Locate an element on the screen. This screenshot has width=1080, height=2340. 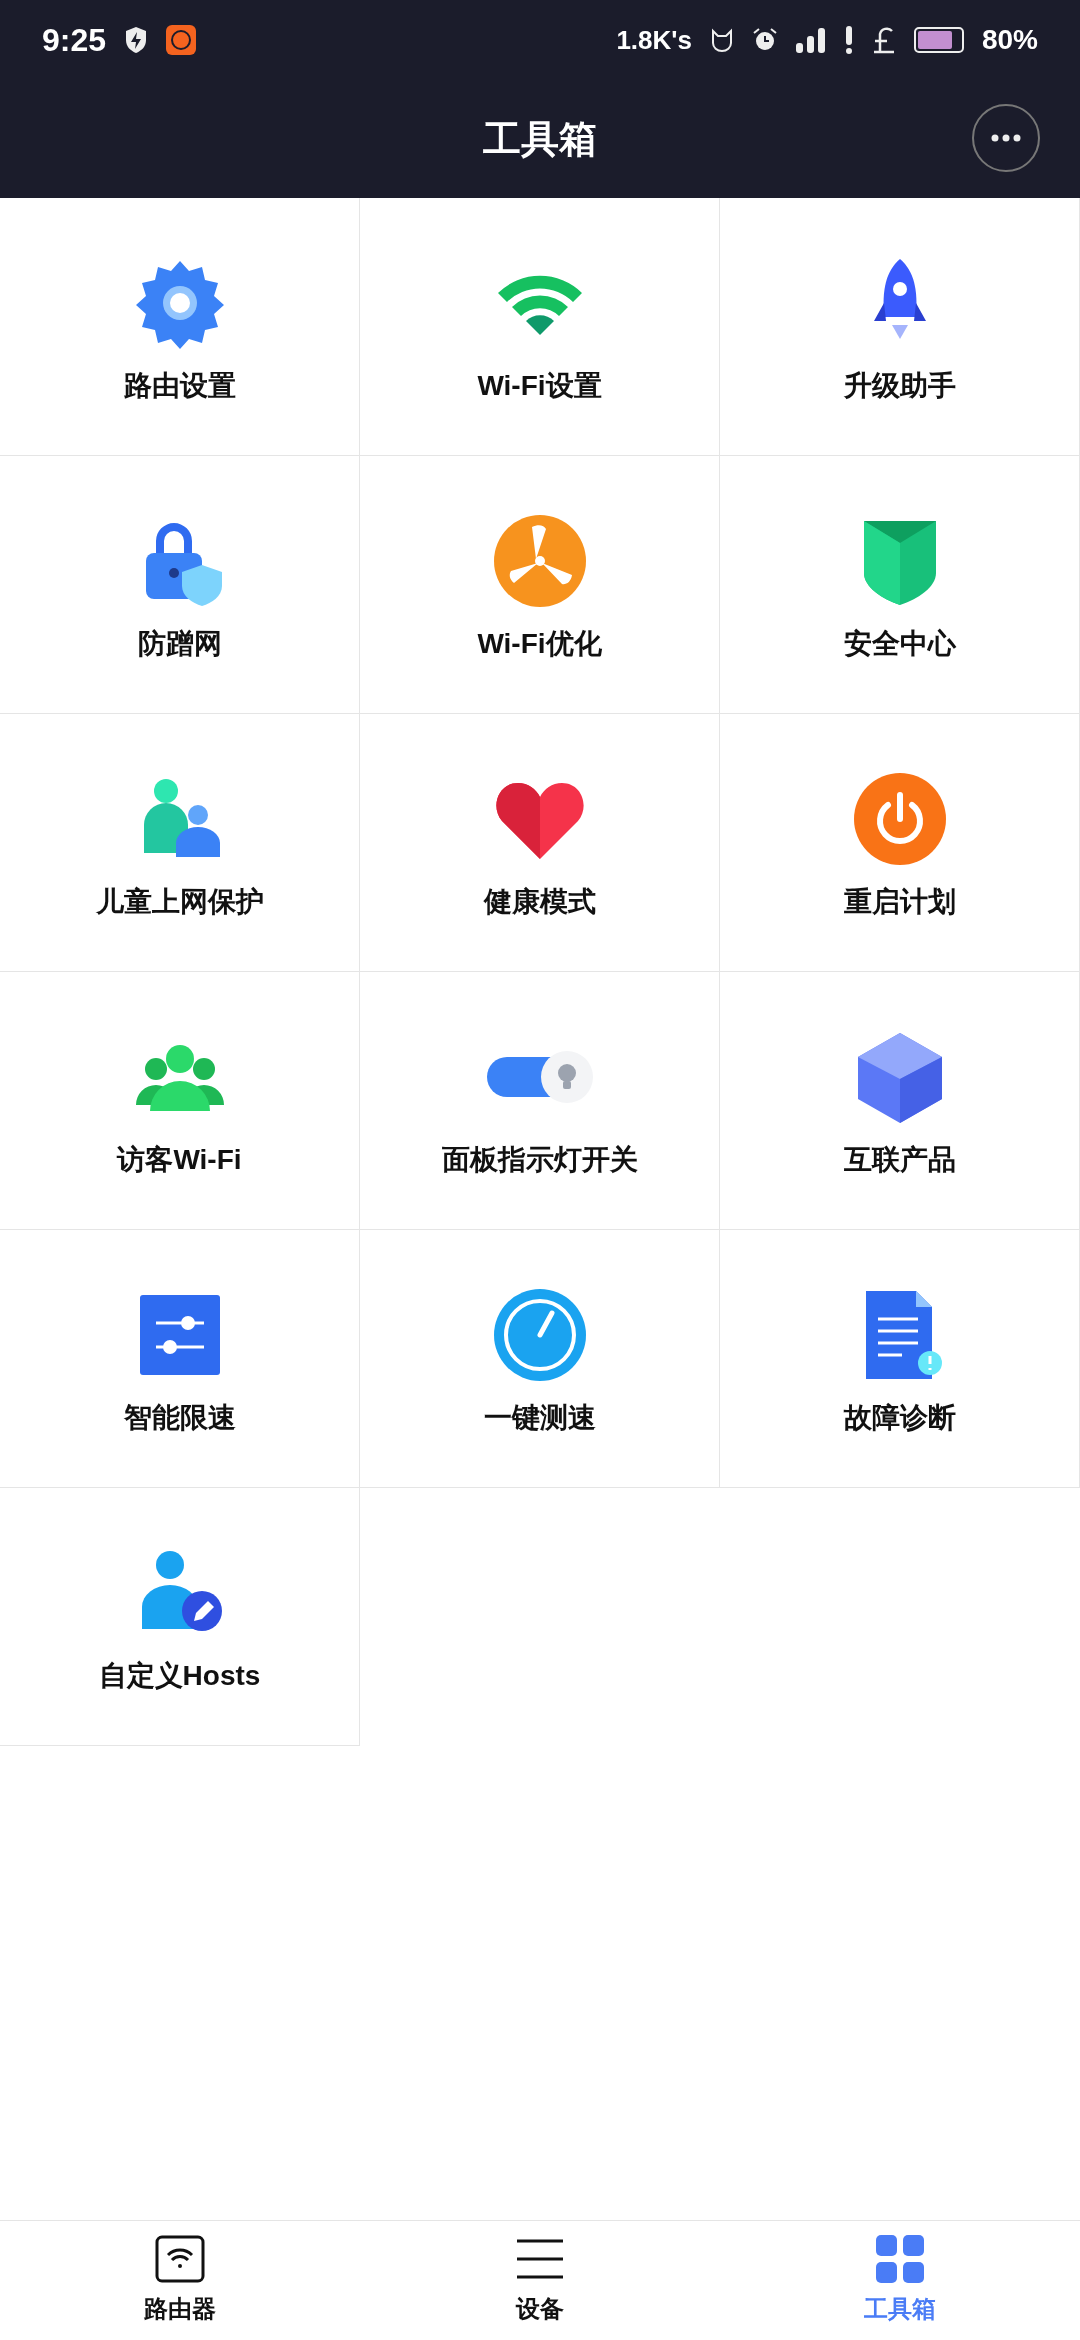
tool-tile: 儿童上网保护 is located at coordinates (180, 843).